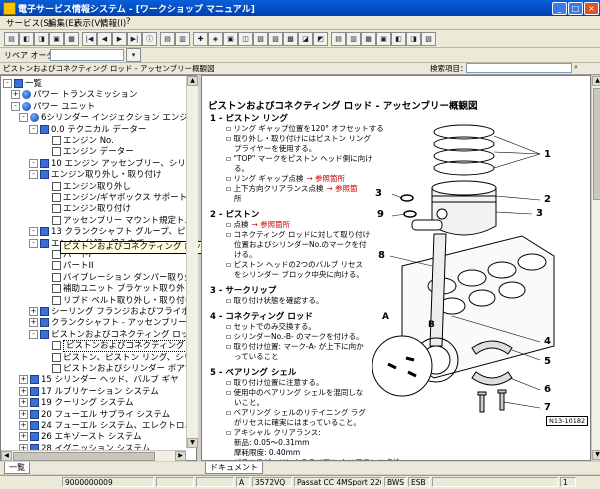 This screenshot has width=600, height=489. What do you see at coordinates (149, 39) in the screenshot?
I see `info-icon: ⓘ` at bounding box center [149, 39].